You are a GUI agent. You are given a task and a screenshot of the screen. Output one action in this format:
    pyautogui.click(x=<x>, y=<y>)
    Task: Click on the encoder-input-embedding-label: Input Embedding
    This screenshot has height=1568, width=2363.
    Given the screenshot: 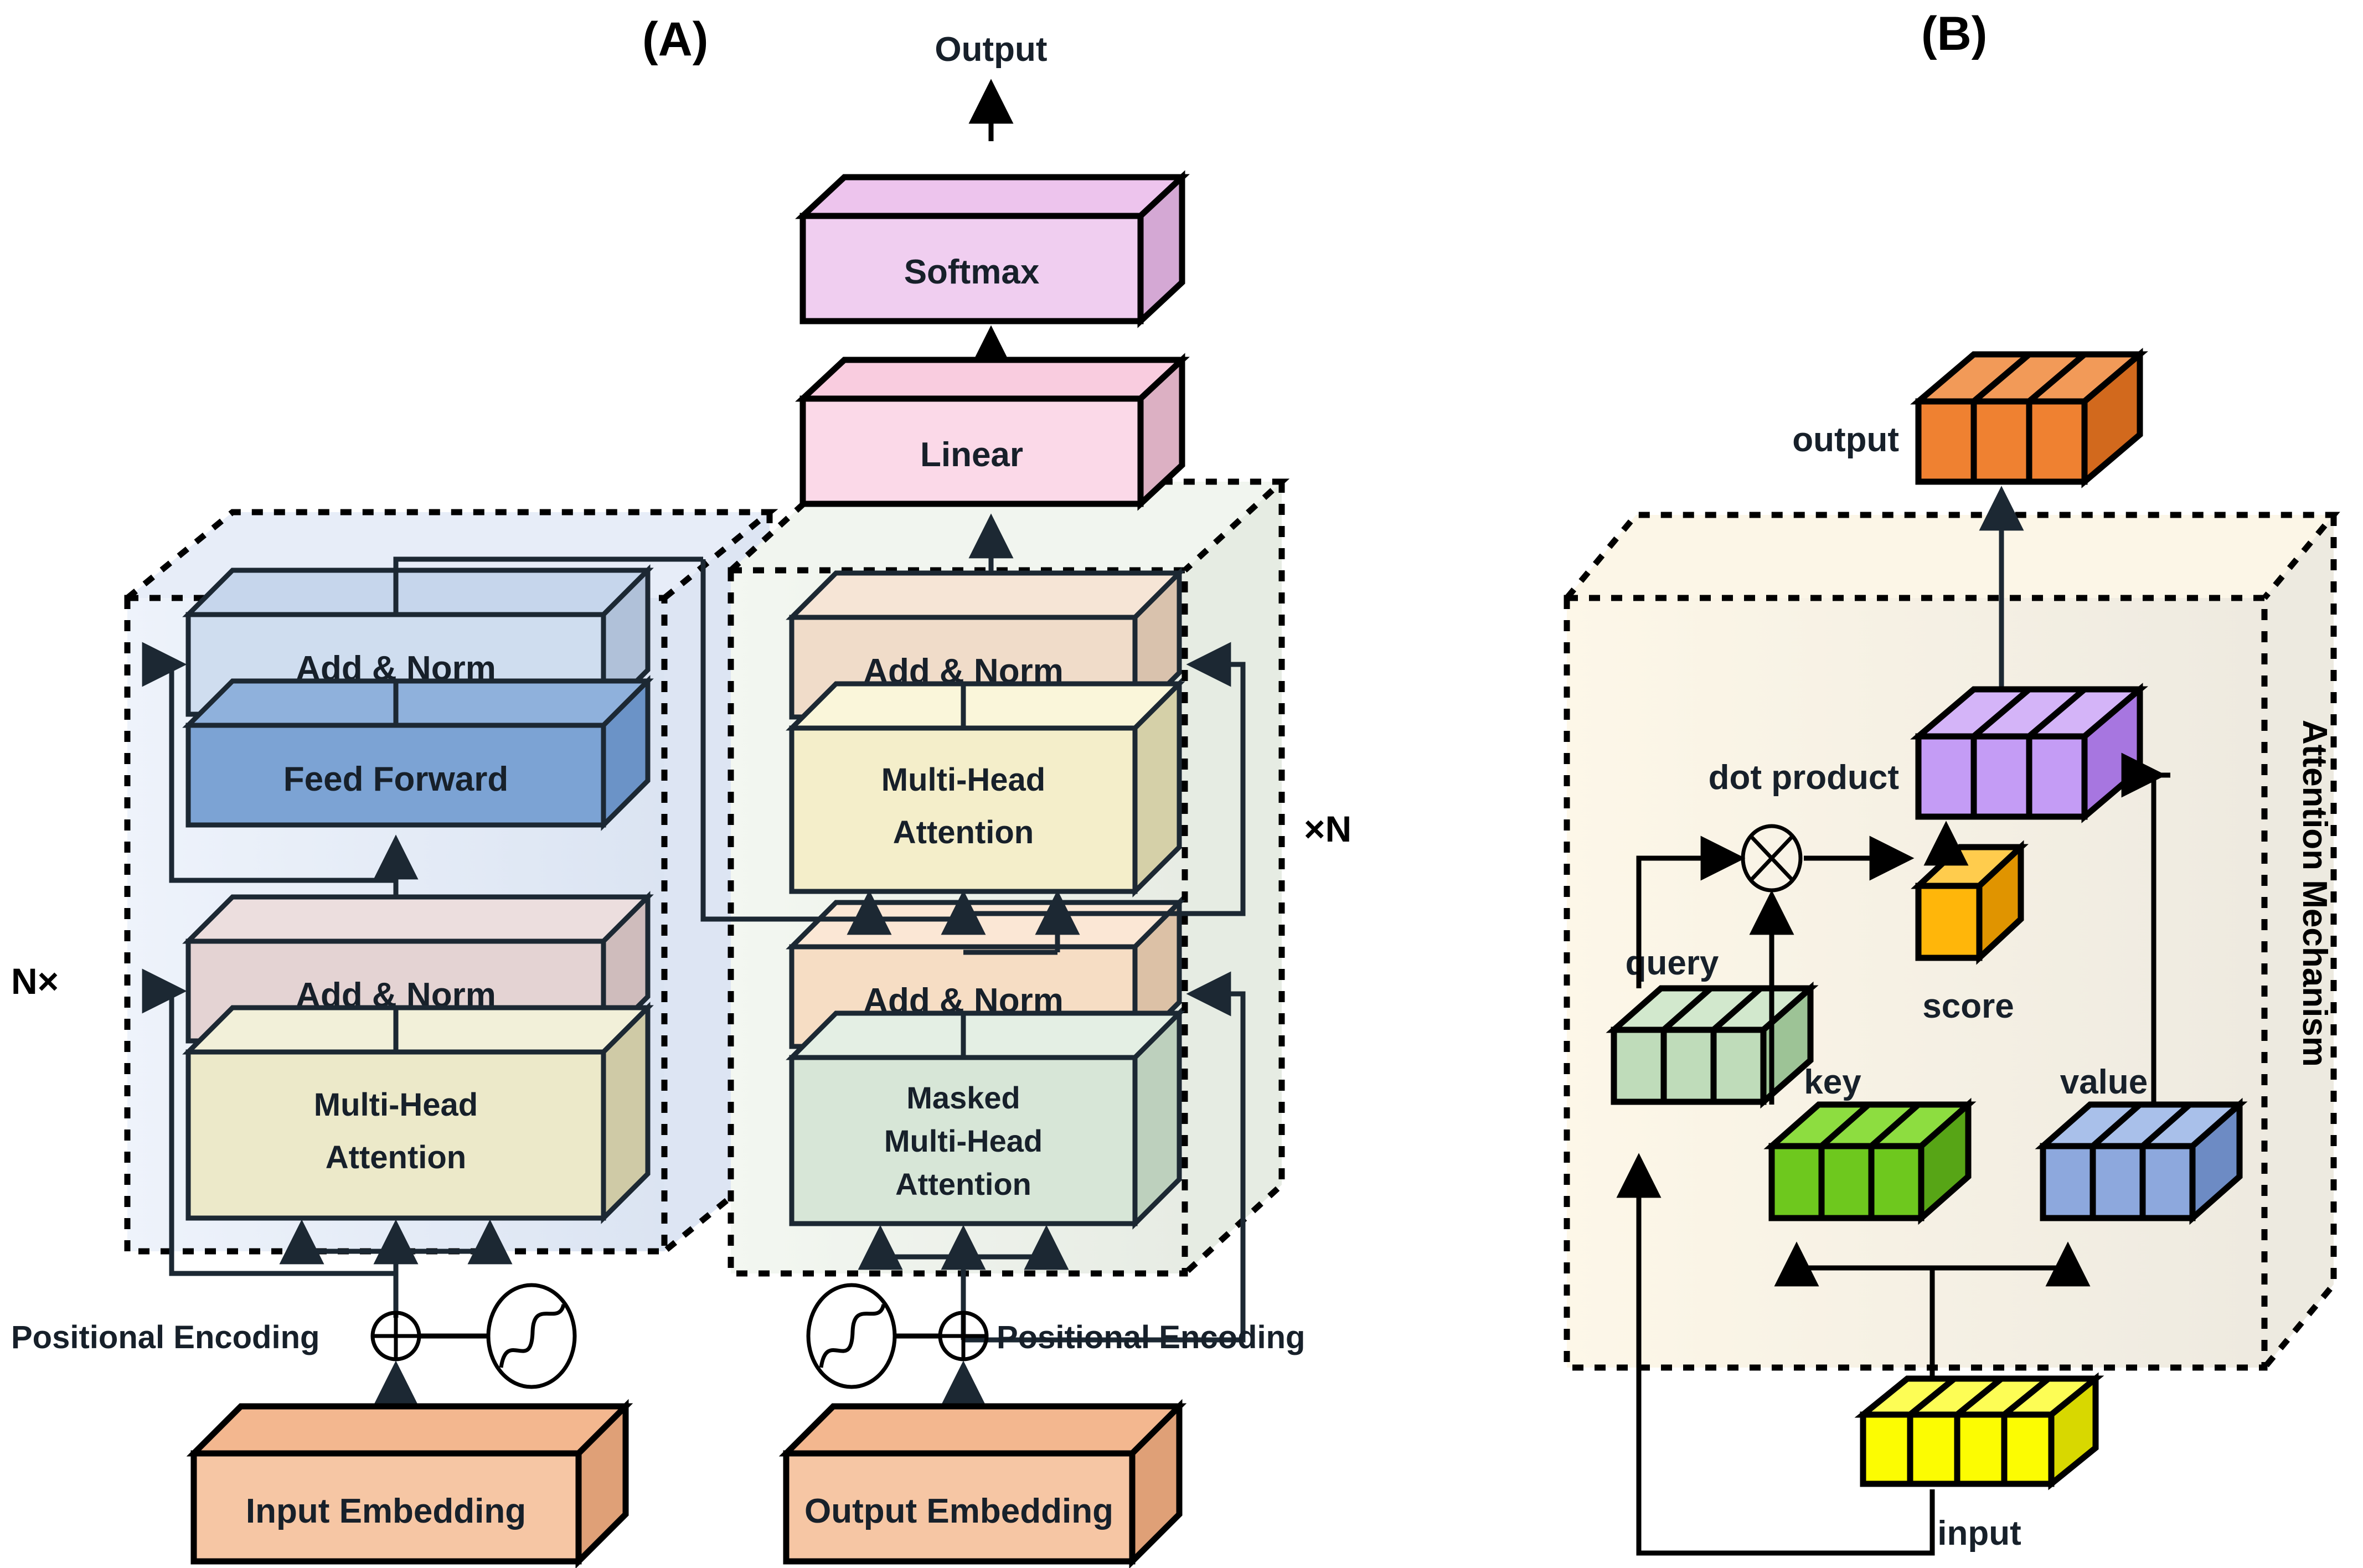 What is the action you would take?
    pyautogui.click(x=386, y=1511)
    